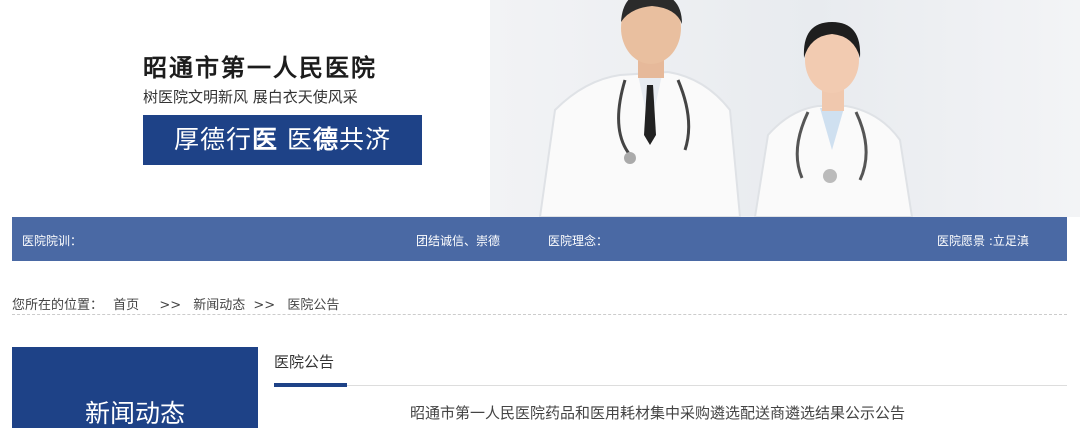 This screenshot has height=430, width=1080. I want to click on hospital-slogan: 树医院文明新风 展白衣天使风采, so click(250, 97).